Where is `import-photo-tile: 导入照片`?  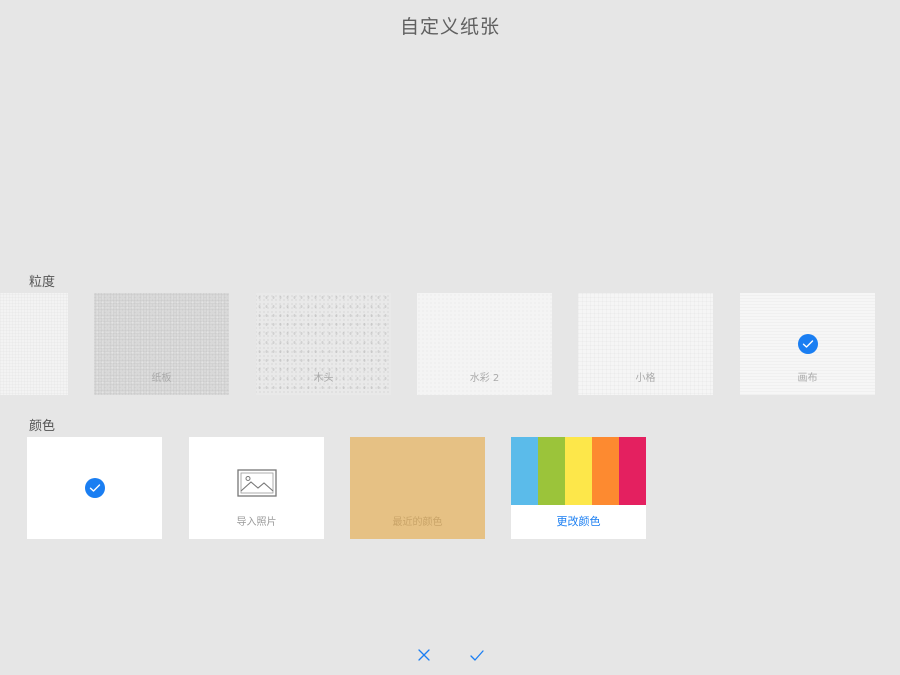 import-photo-tile: 导入照片 is located at coordinates (256, 488).